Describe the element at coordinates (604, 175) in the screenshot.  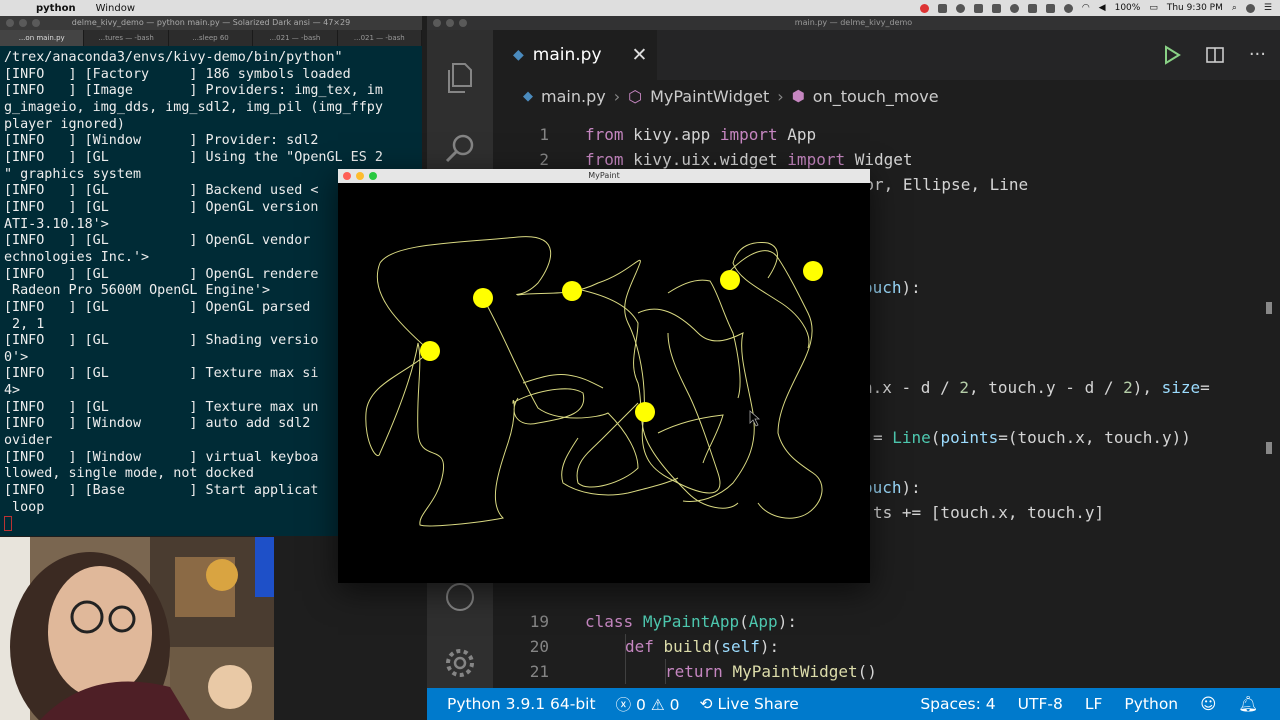
I see `mypaint-title: MyPaint` at that location.